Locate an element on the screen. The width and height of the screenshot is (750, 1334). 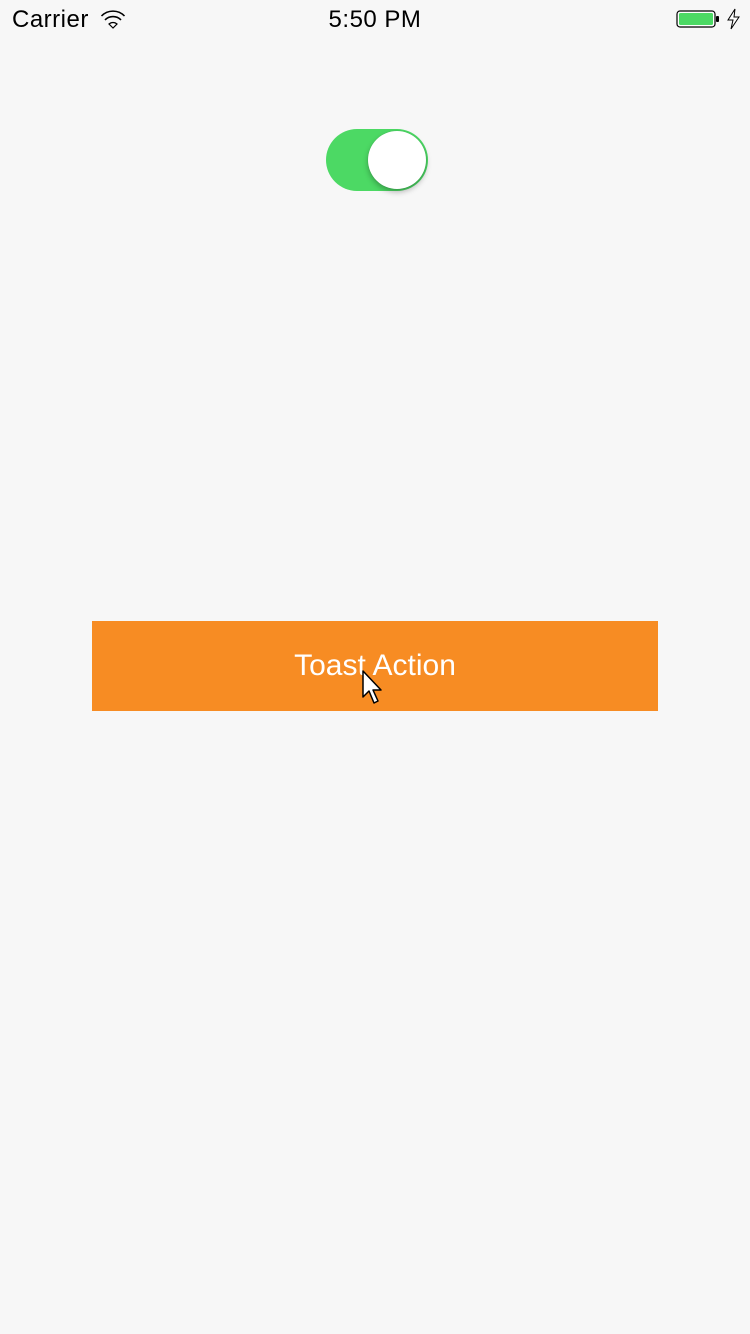
pointer-cursor-icon is located at coordinates (372, 687).